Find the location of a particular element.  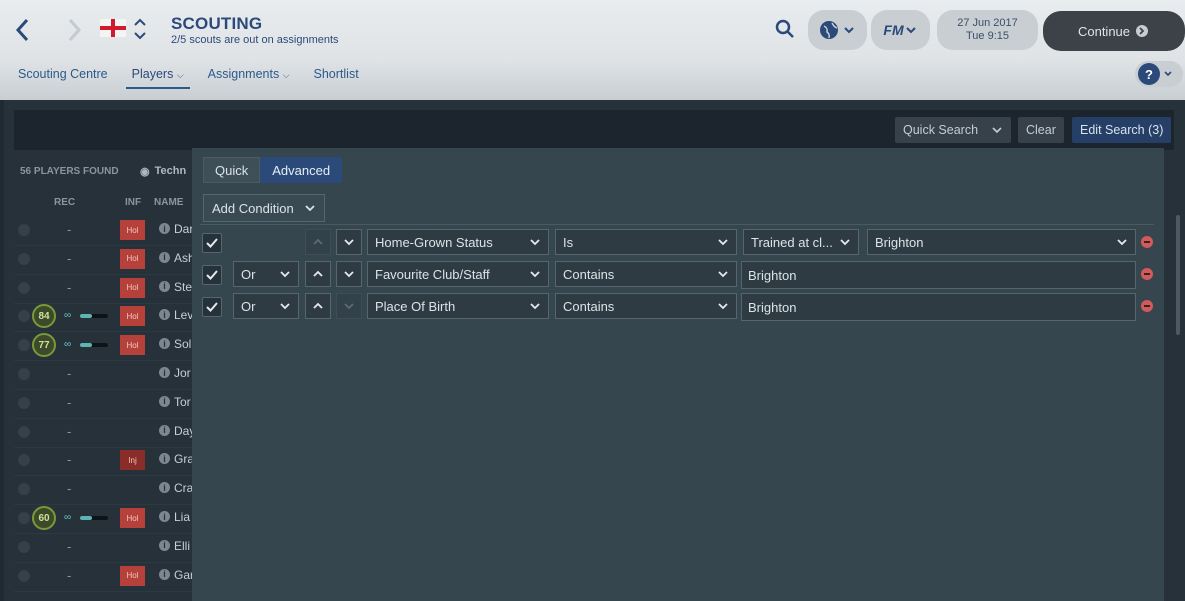

column-name: NAME is located at coordinates (168, 202).